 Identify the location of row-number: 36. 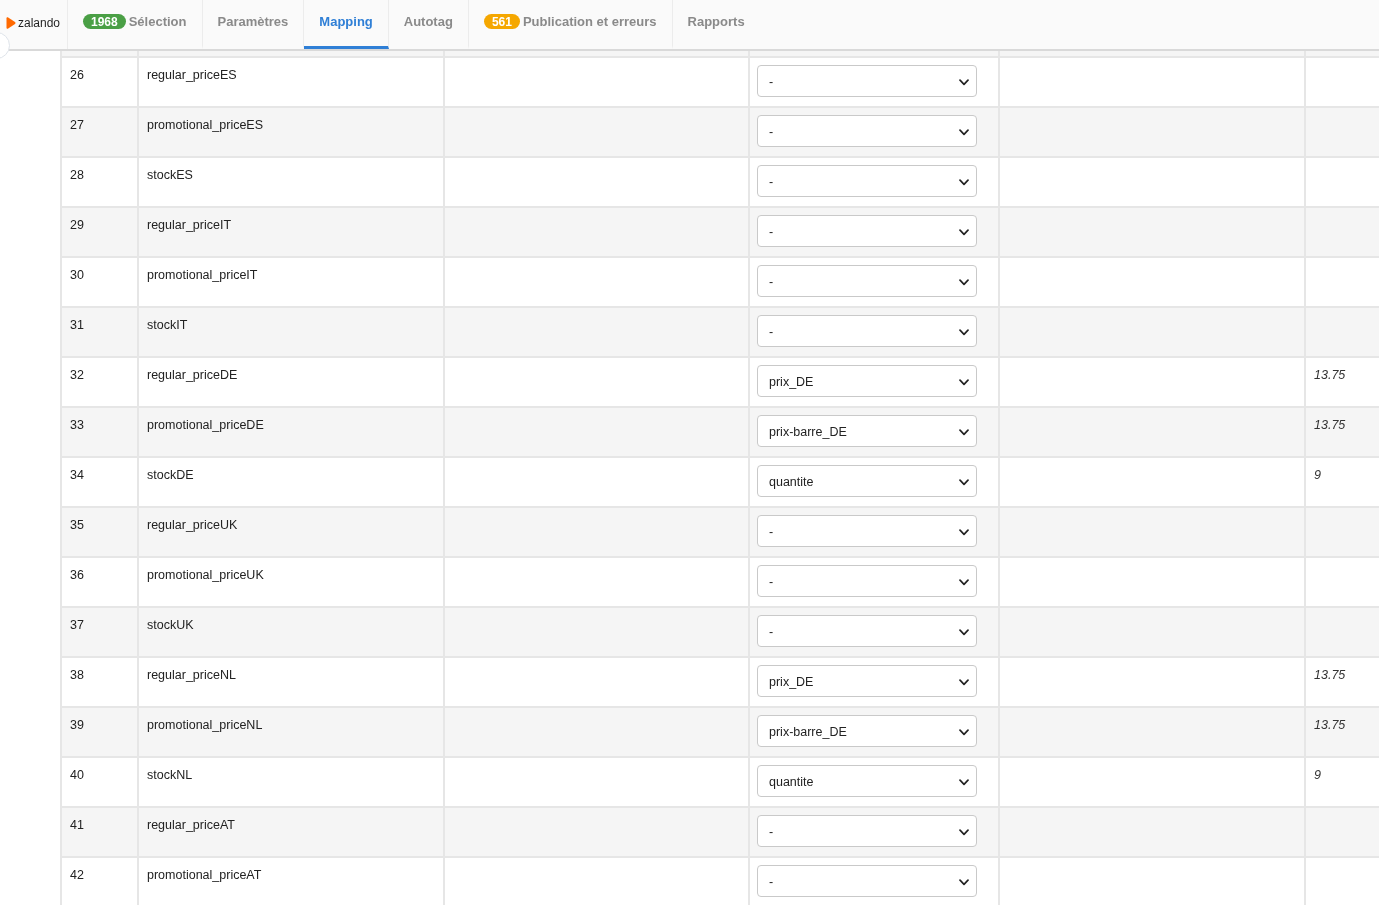
(77, 575).